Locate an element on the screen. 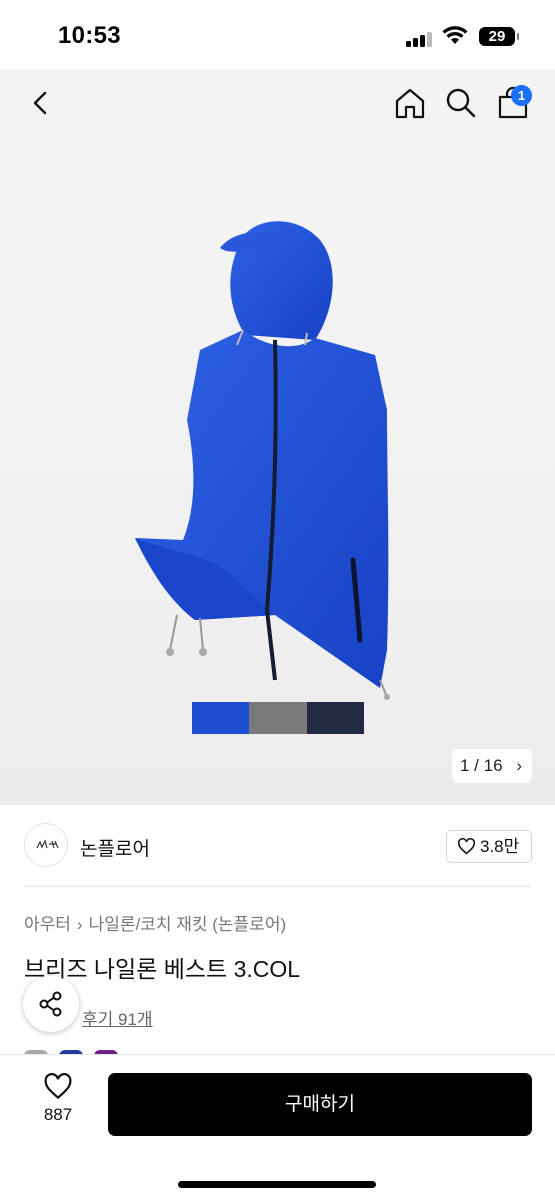 This screenshot has width=555, height=1200. breadcrumb-item: 나일론/코치 재킷 (논플로어) is located at coordinates (188, 924).